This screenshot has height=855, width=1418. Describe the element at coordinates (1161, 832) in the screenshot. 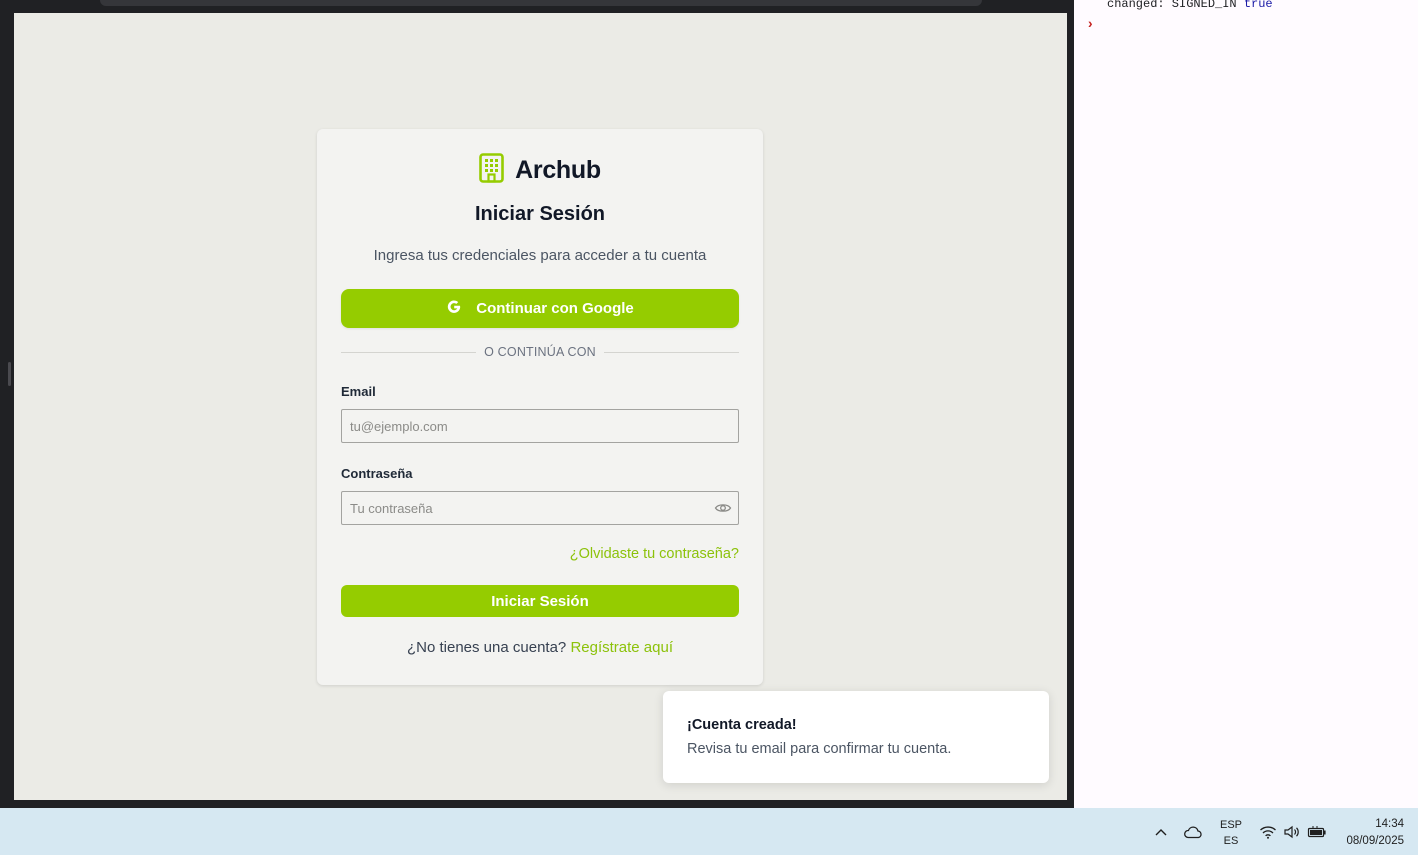

I see `chevron-up-icon` at that location.